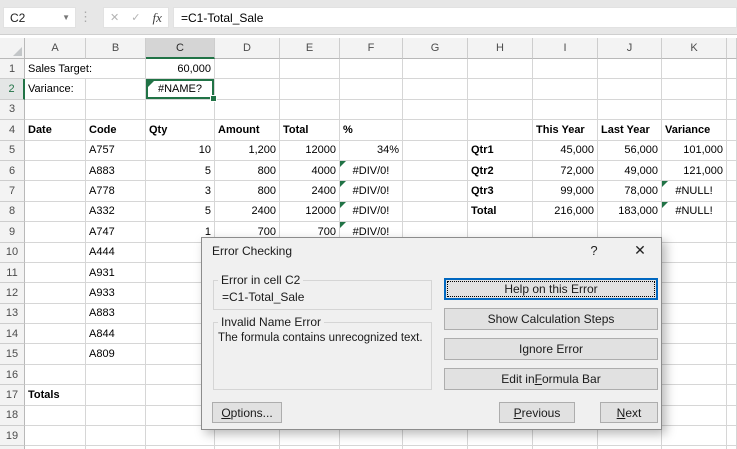 Image resolution: width=737 pixels, height=449 pixels. I want to click on cell-J3, so click(630, 110).